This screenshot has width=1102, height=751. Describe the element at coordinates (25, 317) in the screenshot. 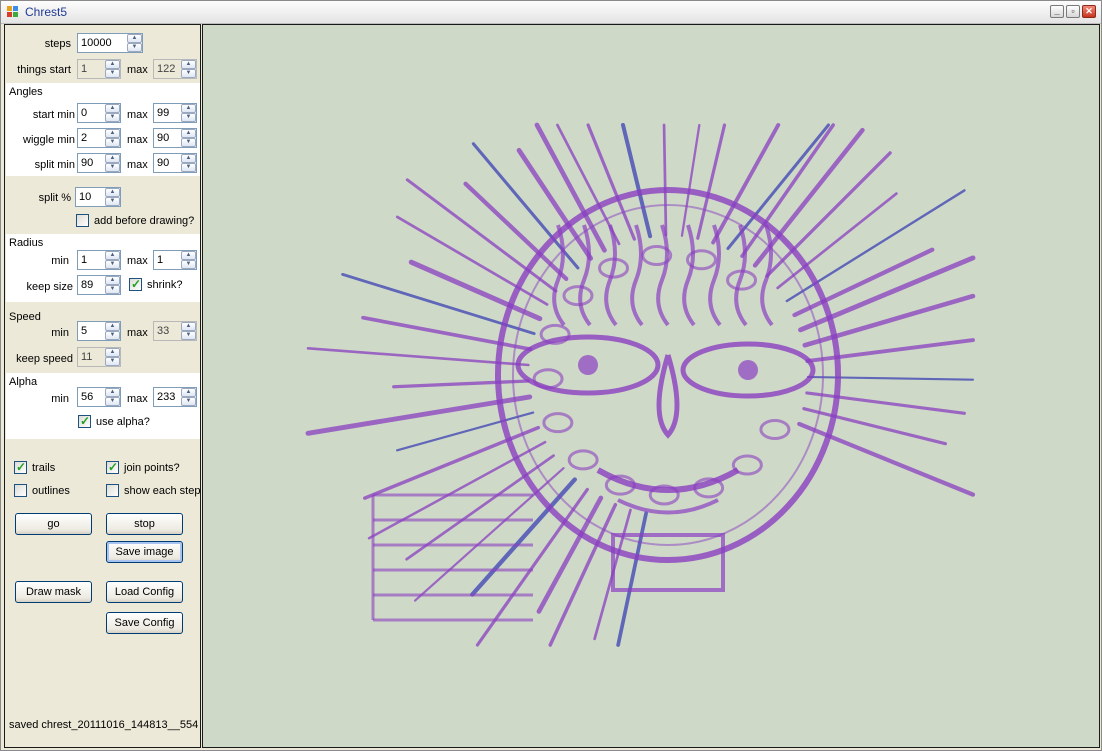

I see `speed-section-title: Speed` at that location.